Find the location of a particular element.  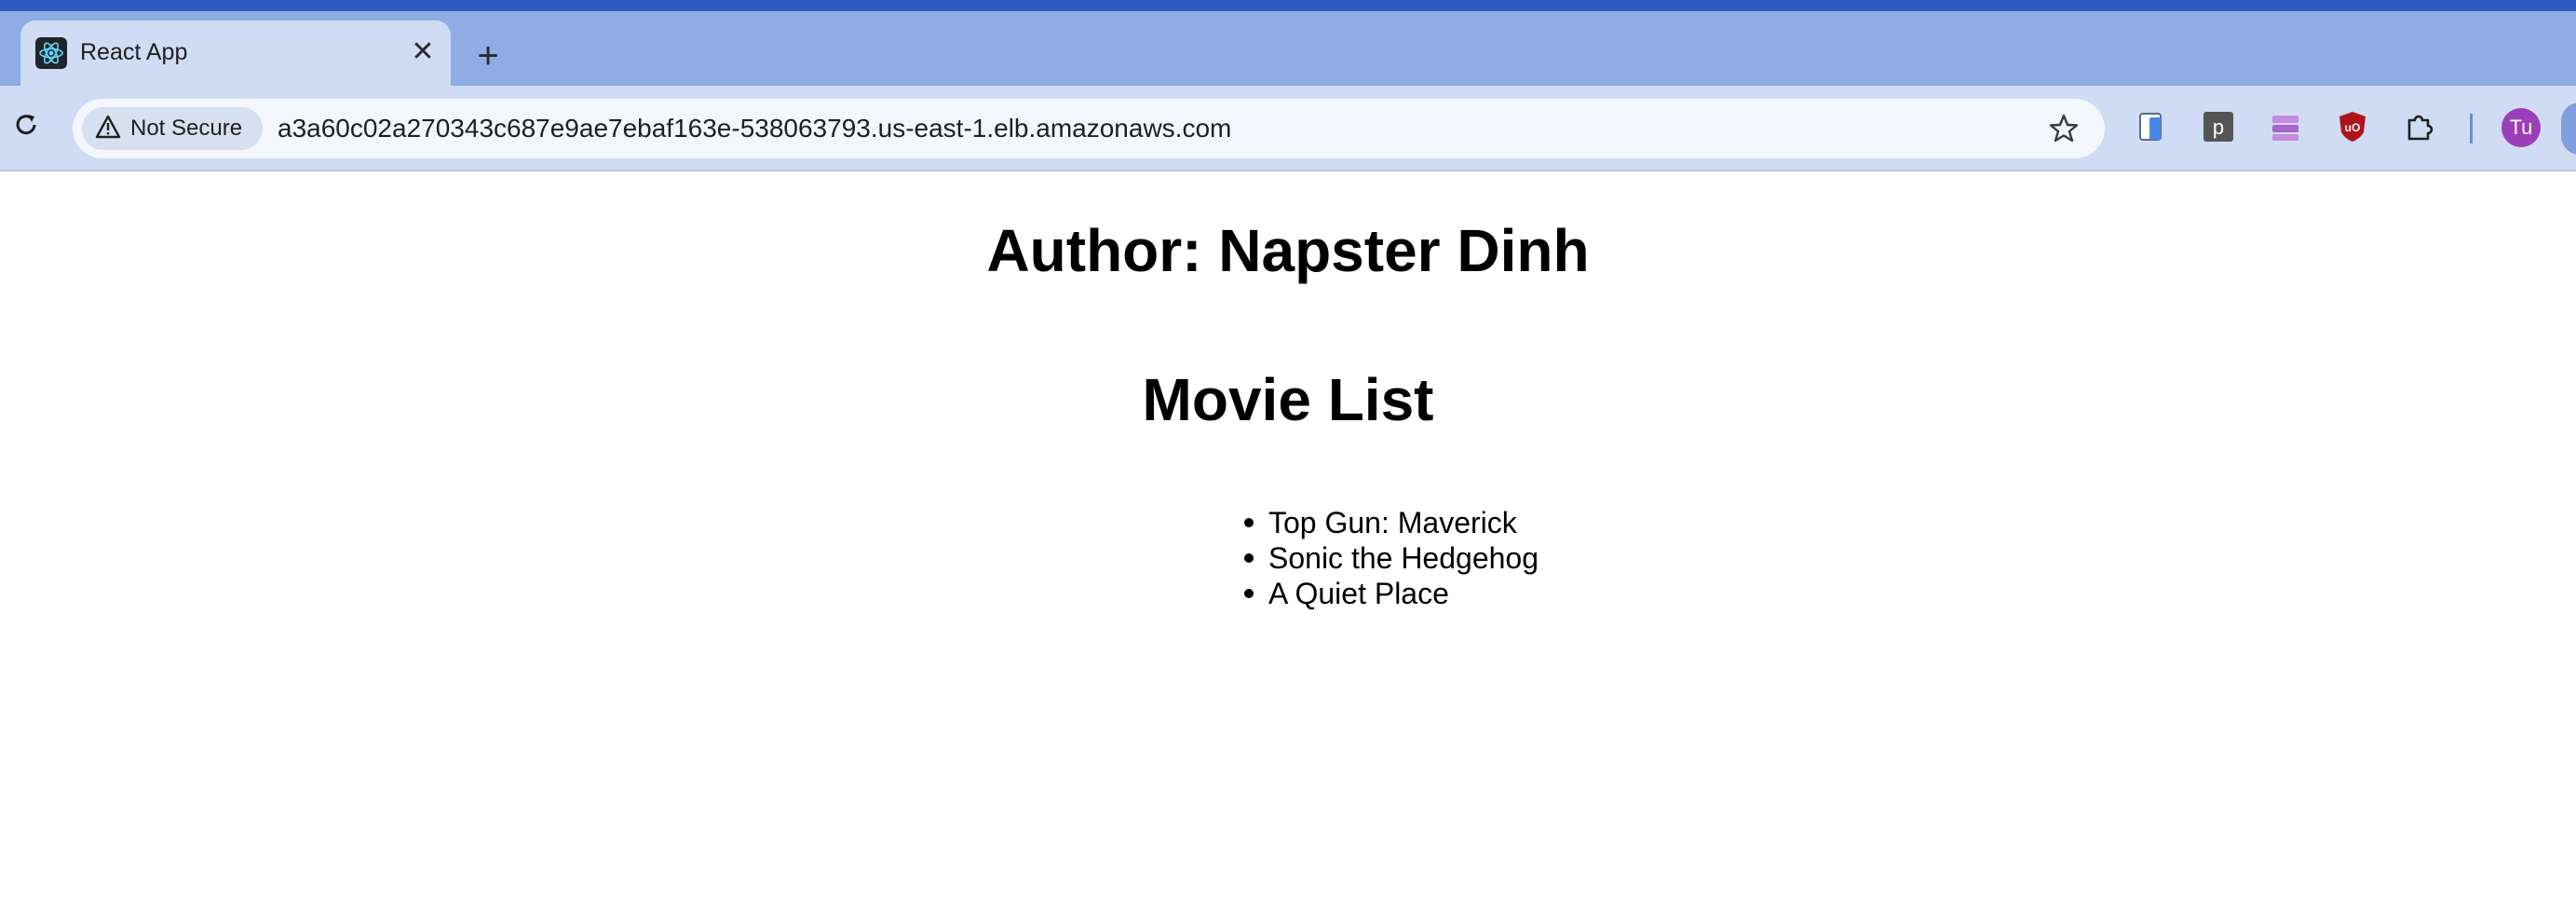

movie-title: Sonic the Hedgehog is located at coordinates (1403, 558).